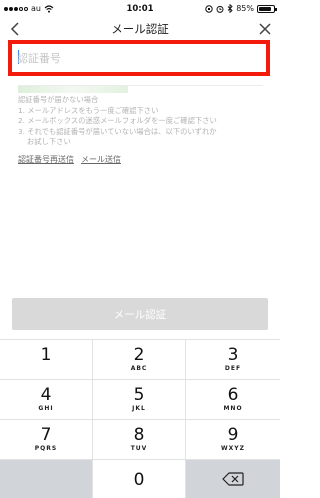 The image size is (320, 498). I want to click on help-line: 2. メールボックスの迷惑メールフォルダを一度ご確認下さい, so click(117, 120).